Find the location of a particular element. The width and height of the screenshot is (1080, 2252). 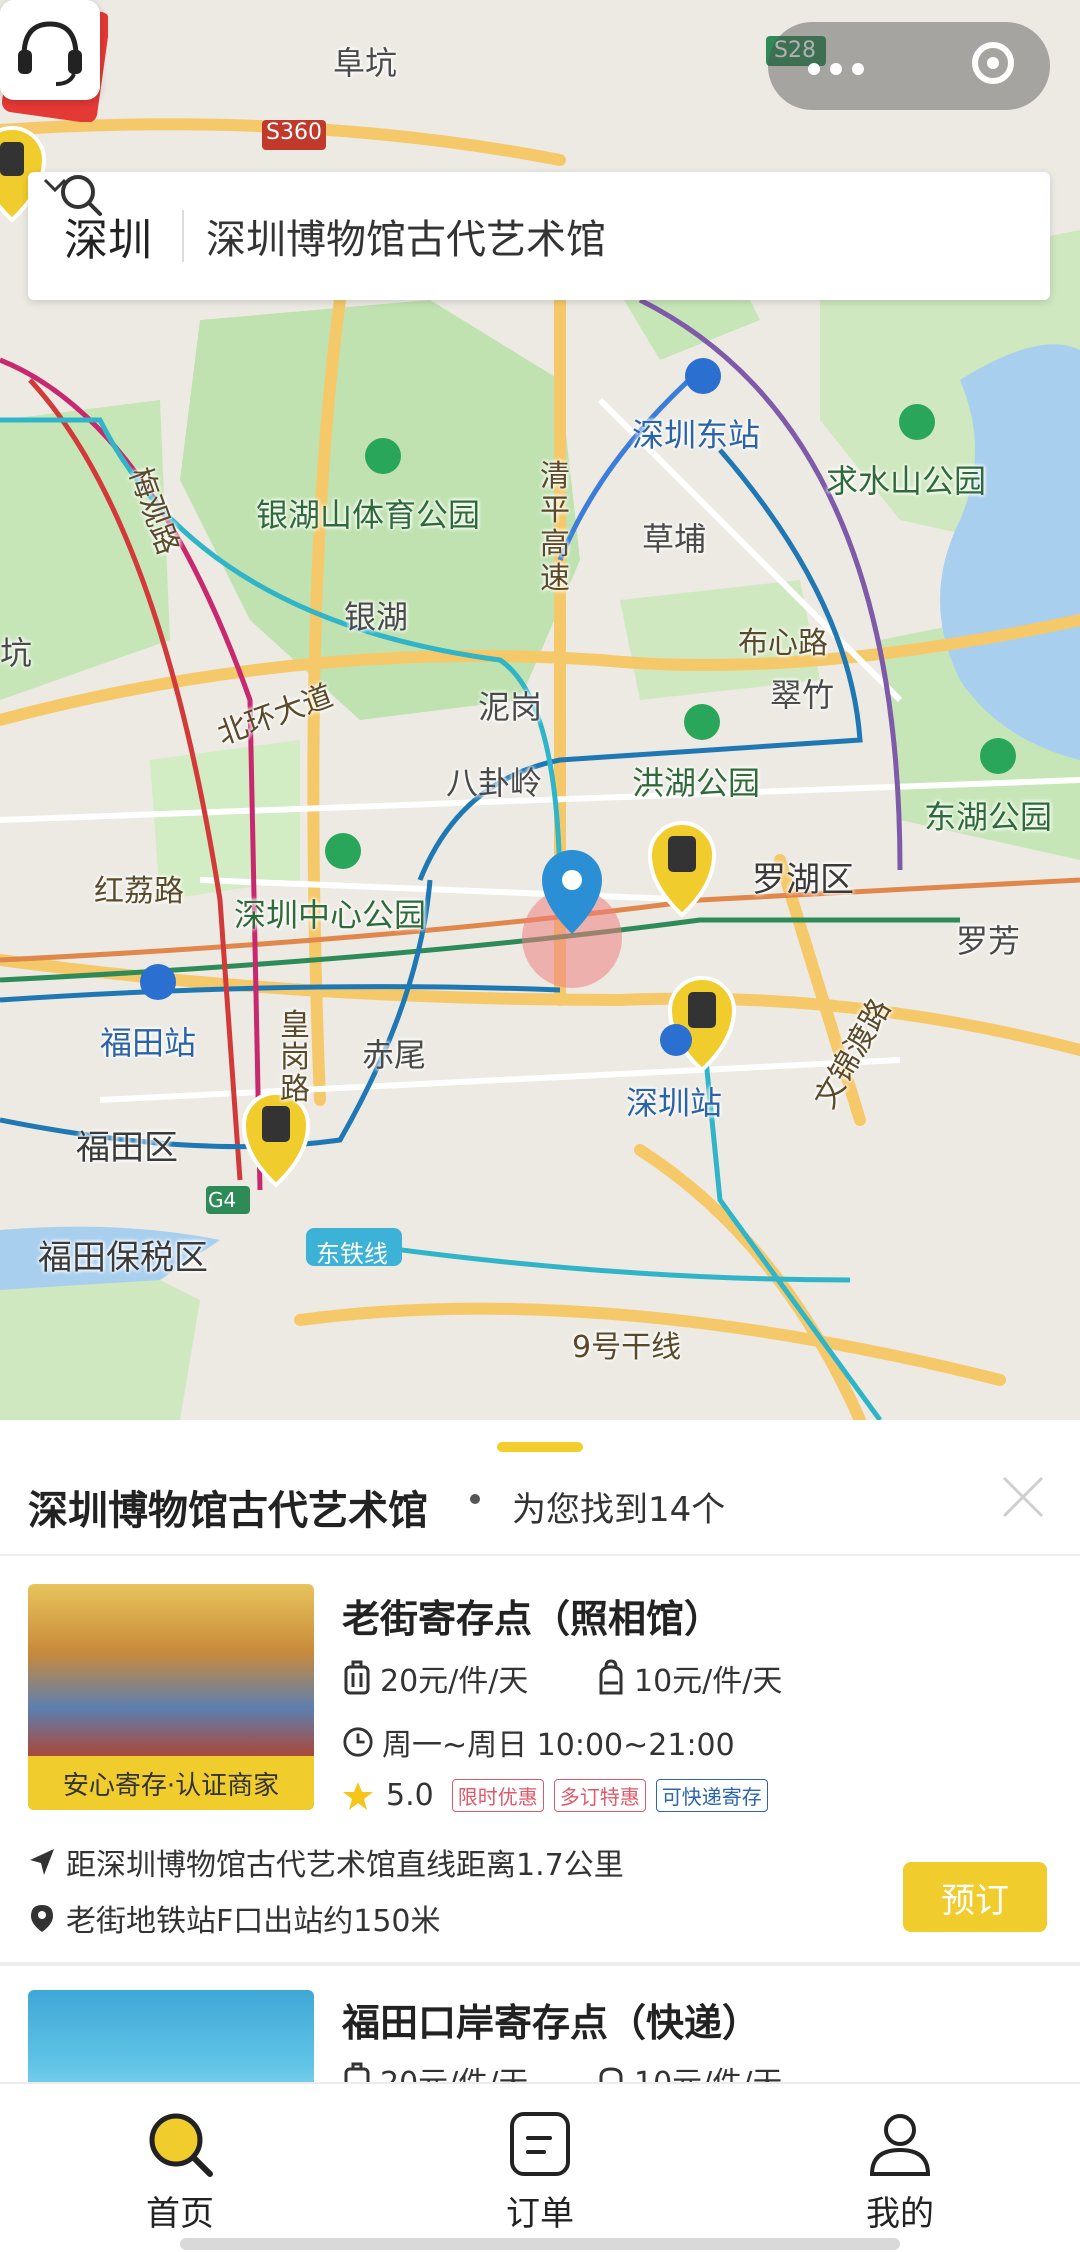

user-profile-icon is located at coordinates (900, 2145).